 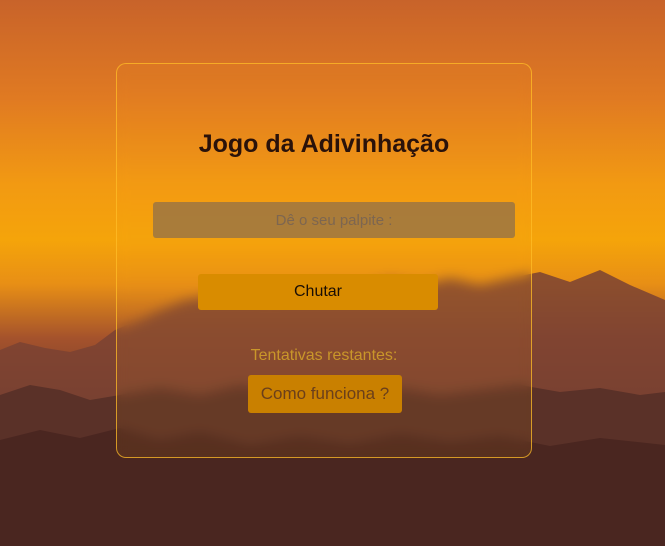 I want to click on guess-button: Chutar, so click(x=318, y=292).